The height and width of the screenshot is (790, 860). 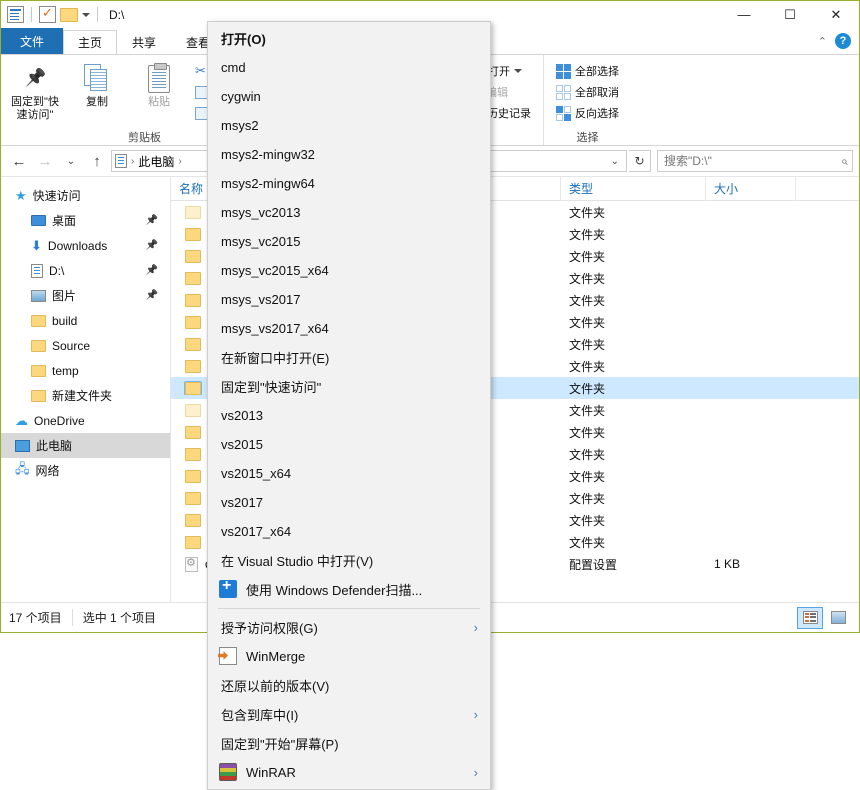 I want to click on minimize-button: —, so click(x=744, y=14).